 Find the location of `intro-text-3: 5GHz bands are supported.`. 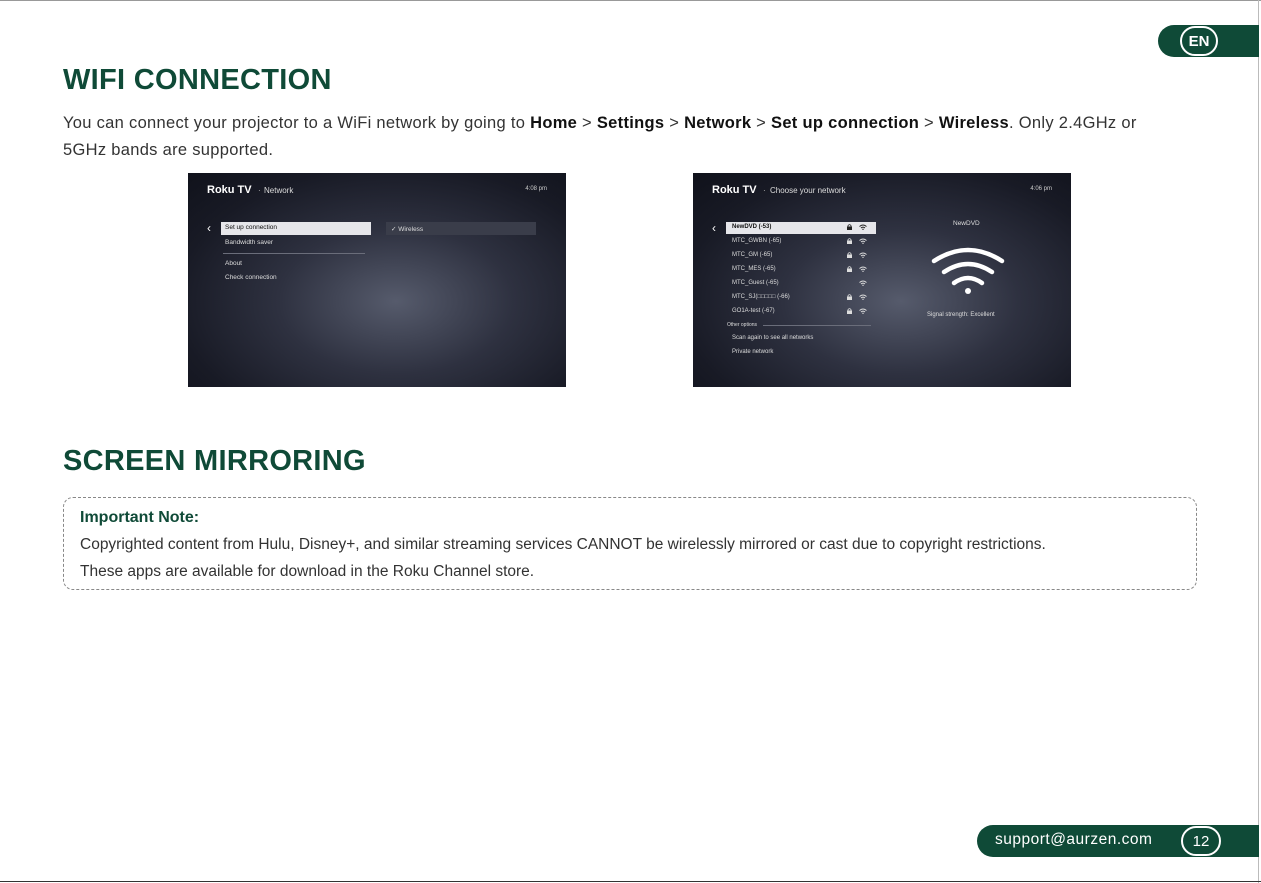

intro-text-3: 5GHz bands are supported. is located at coordinates (168, 150).